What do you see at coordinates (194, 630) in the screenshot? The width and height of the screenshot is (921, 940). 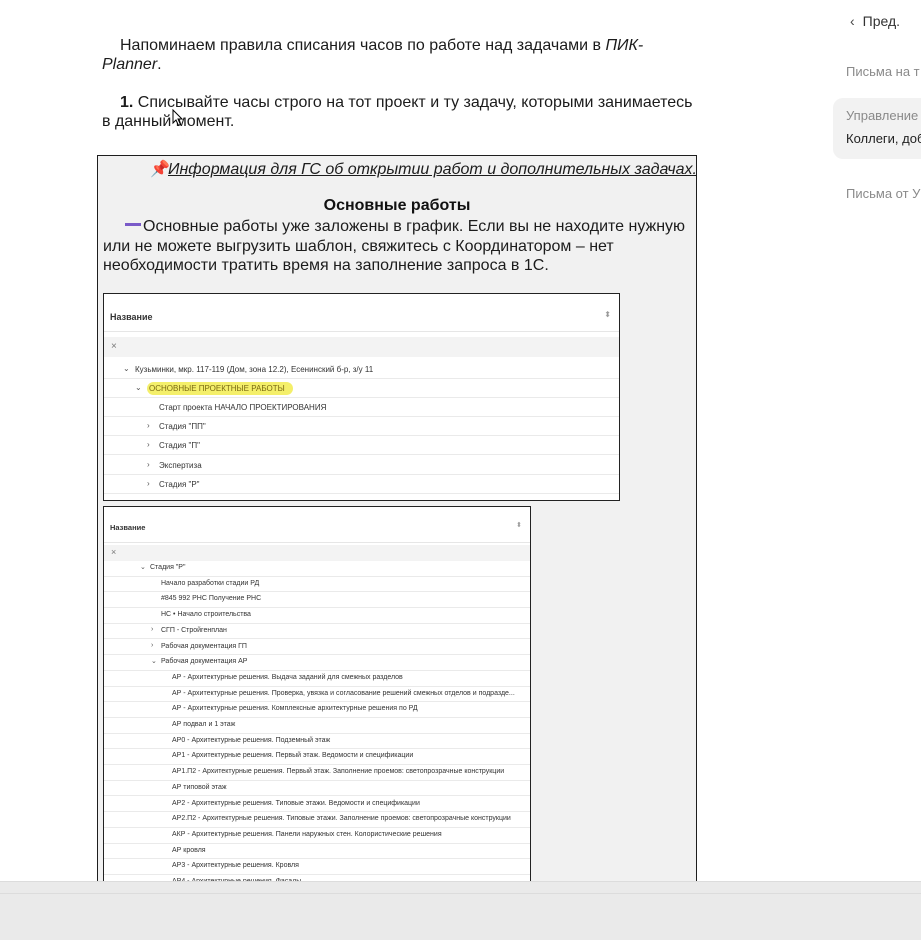 I see `row-label: СГП - Стройгенплан` at bounding box center [194, 630].